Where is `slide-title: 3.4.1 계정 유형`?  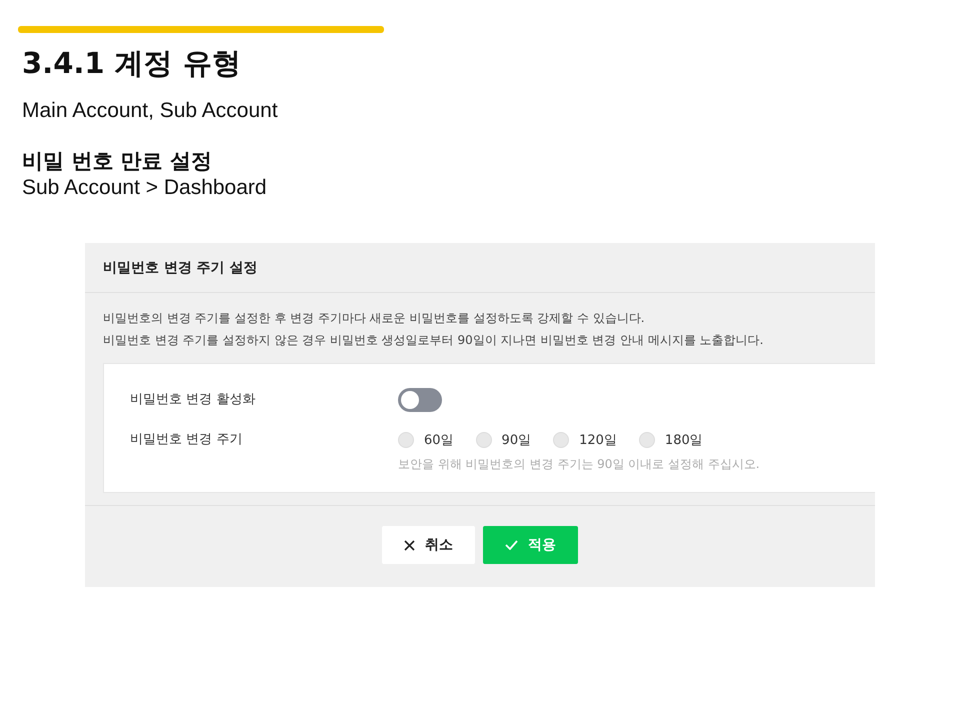 slide-title: 3.4.1 계정 유형 is located at coordinates (132, 63).